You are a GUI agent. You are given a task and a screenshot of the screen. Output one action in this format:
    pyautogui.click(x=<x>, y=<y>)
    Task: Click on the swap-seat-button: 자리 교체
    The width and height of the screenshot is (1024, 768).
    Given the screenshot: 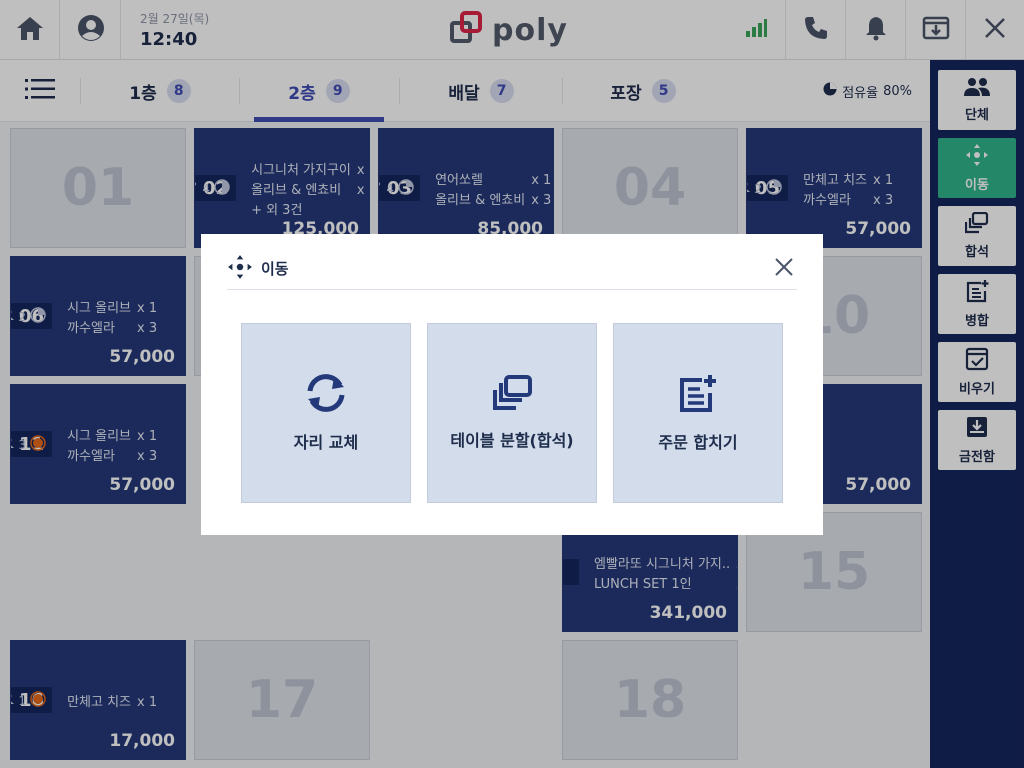 What is the action you would take?
    pyautogui.click(x=326, y=413)
    